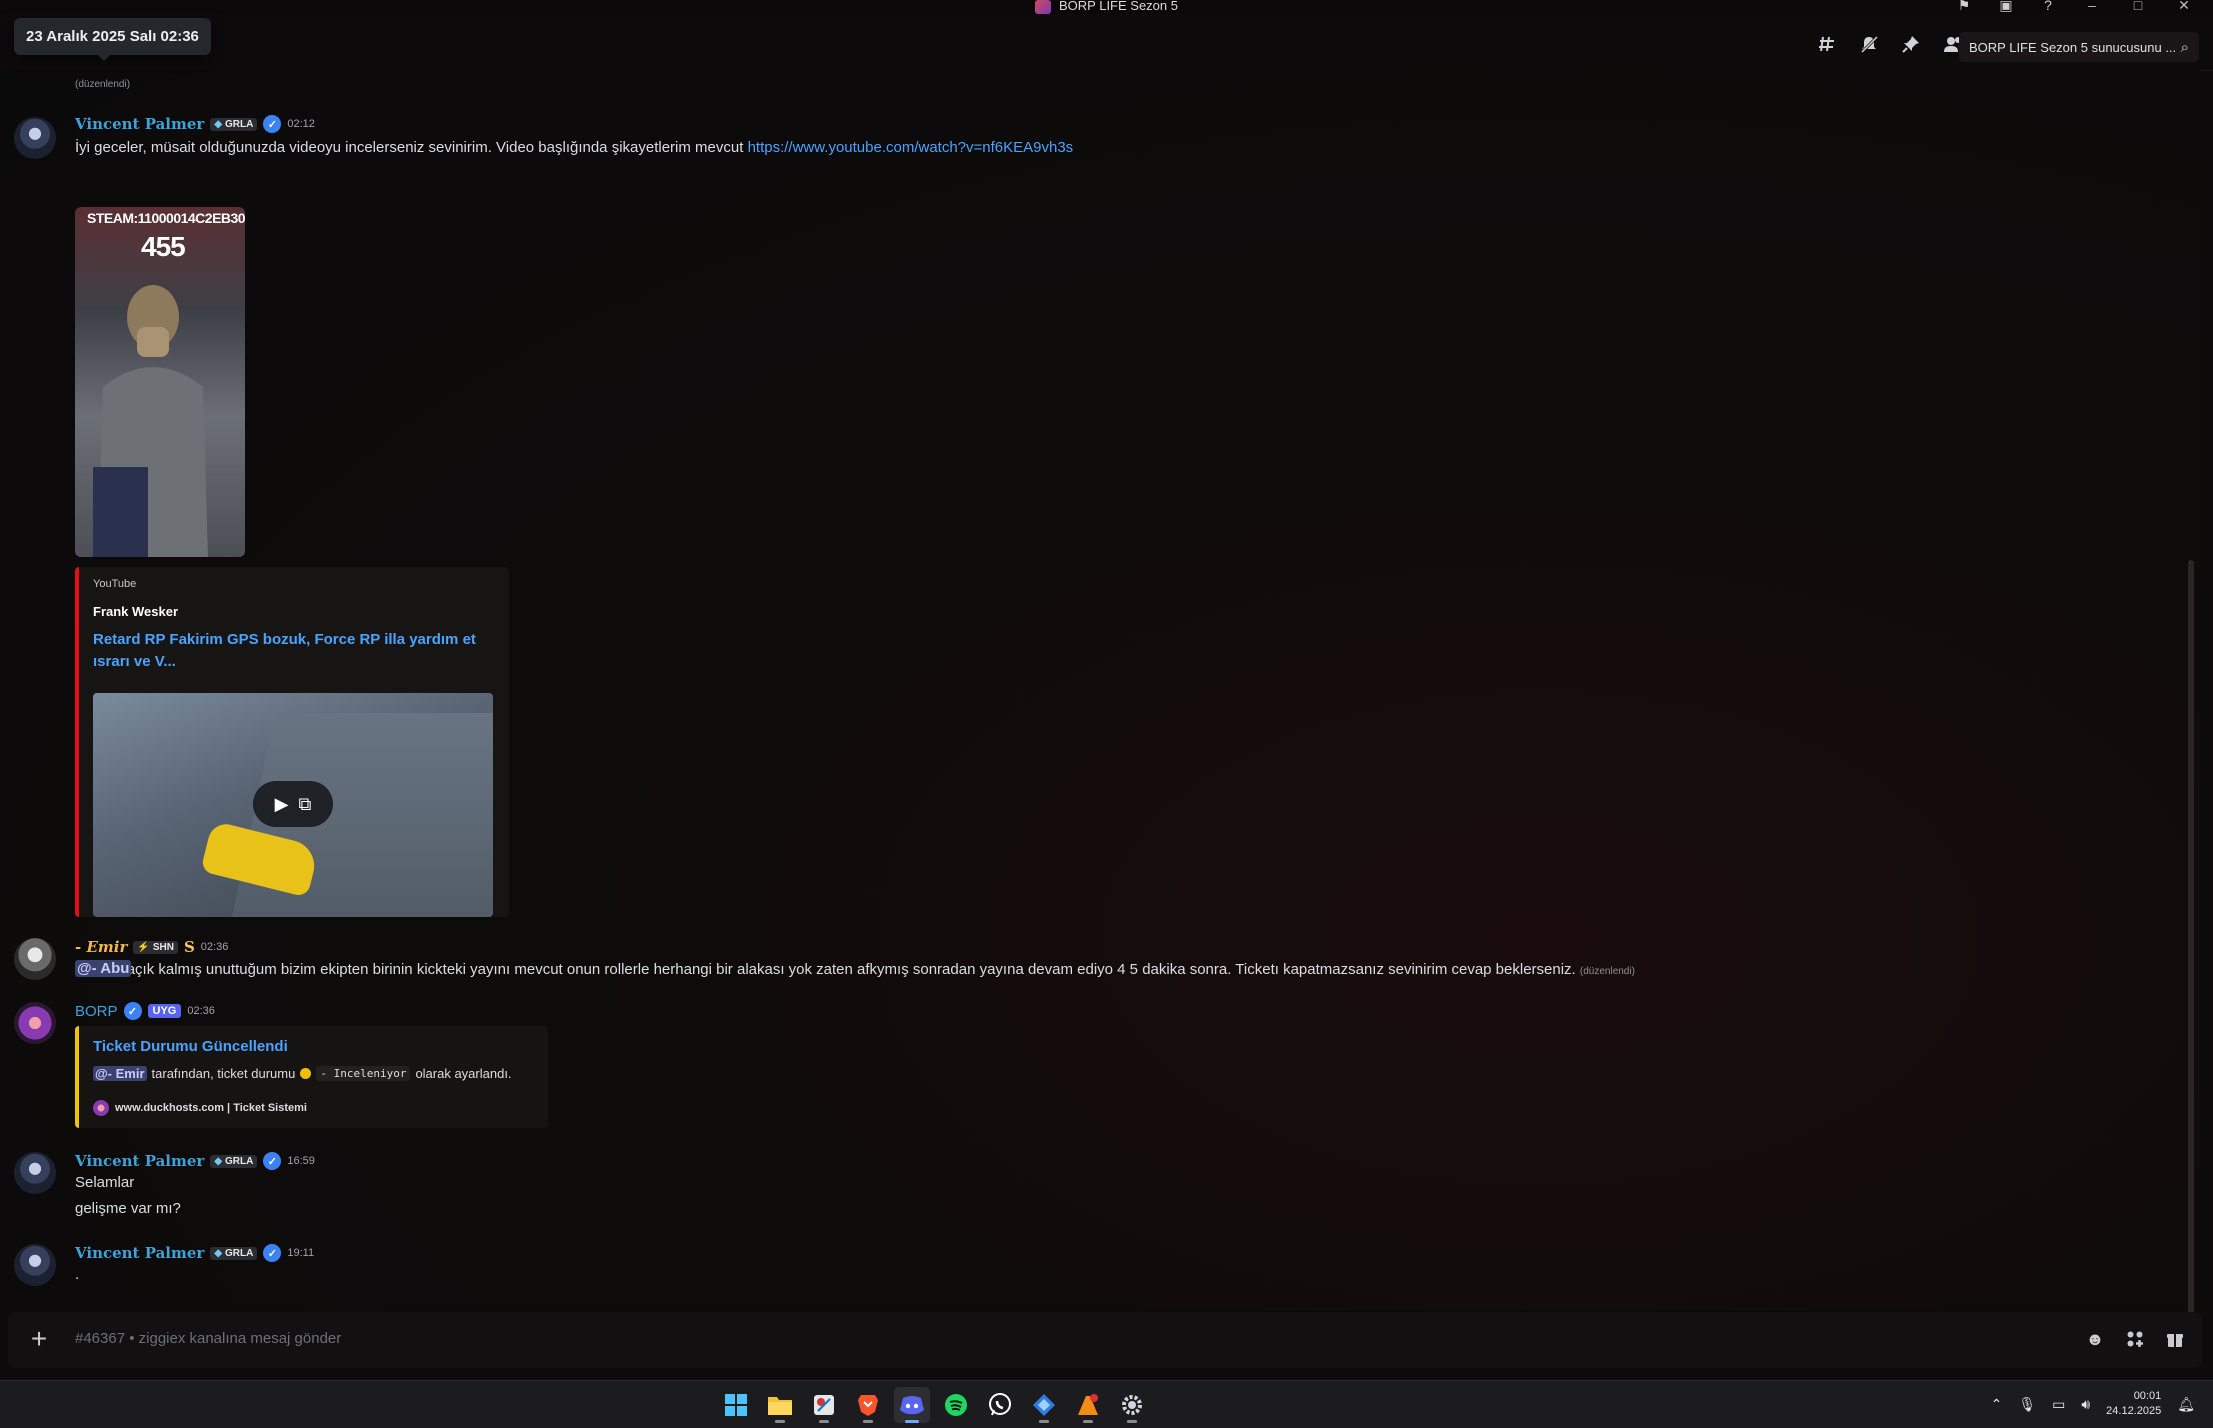 The width and height of the screenshot is (2213, 1428). Describe the element at coordinates (2093, 1404) in the screenshot. I see `system-tray: ⌃ 🎙︎ ▭ 🔊︎ 00:01 24.12.2025 🔔︎` at that location.